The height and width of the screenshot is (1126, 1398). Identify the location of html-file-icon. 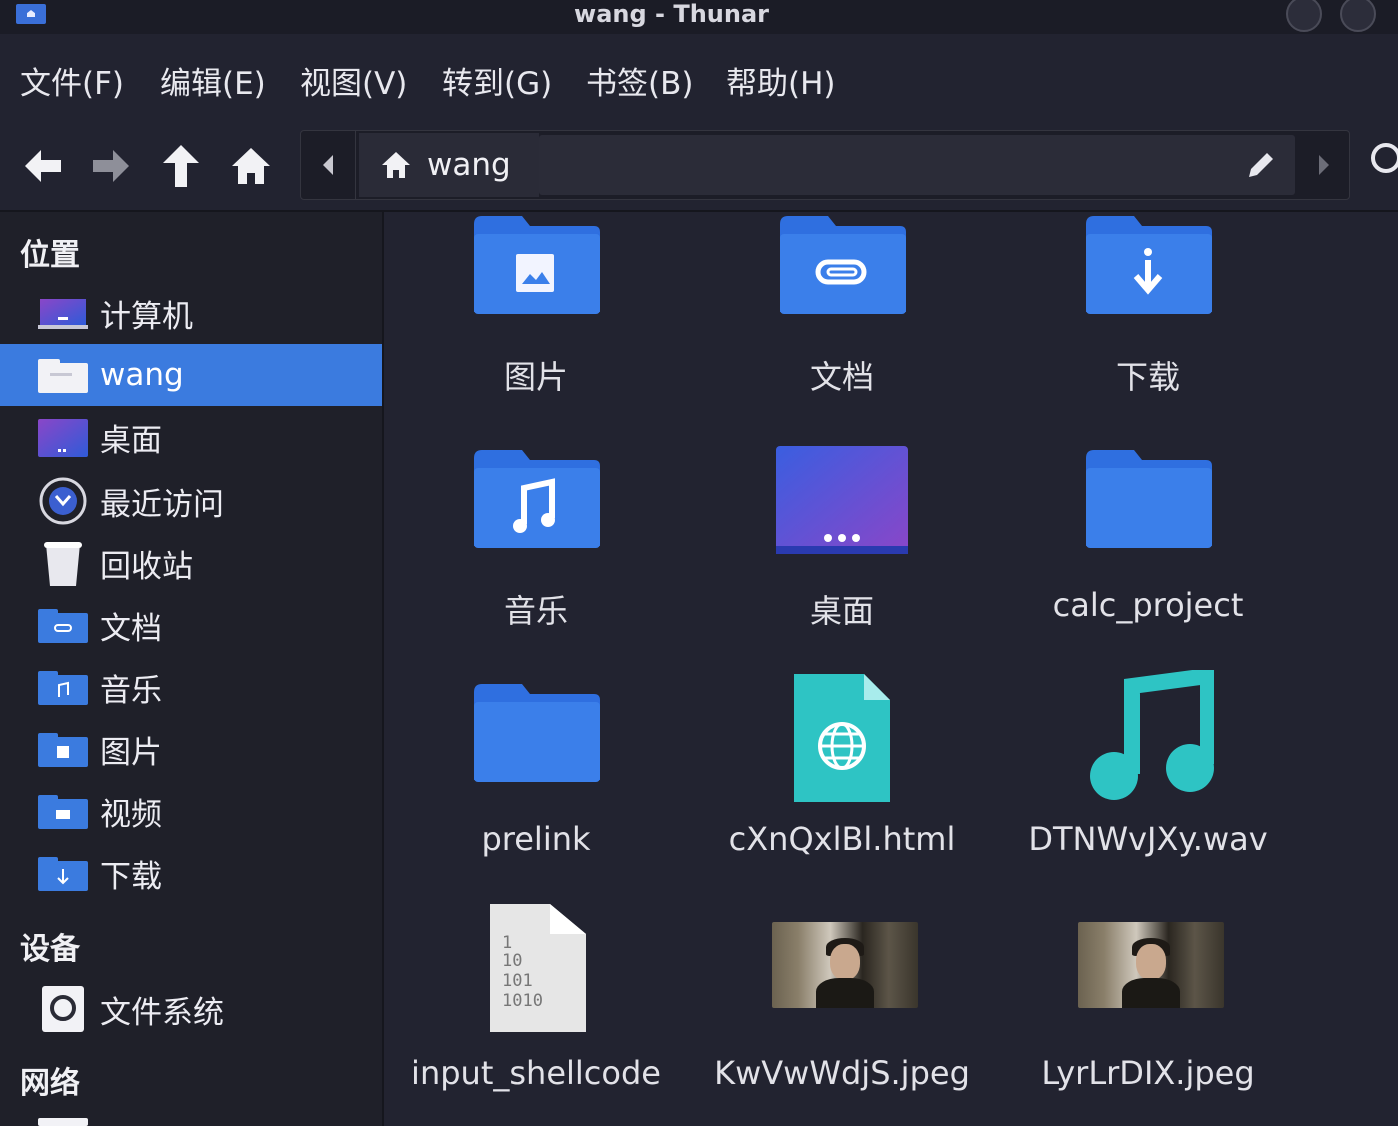
(842, 738).